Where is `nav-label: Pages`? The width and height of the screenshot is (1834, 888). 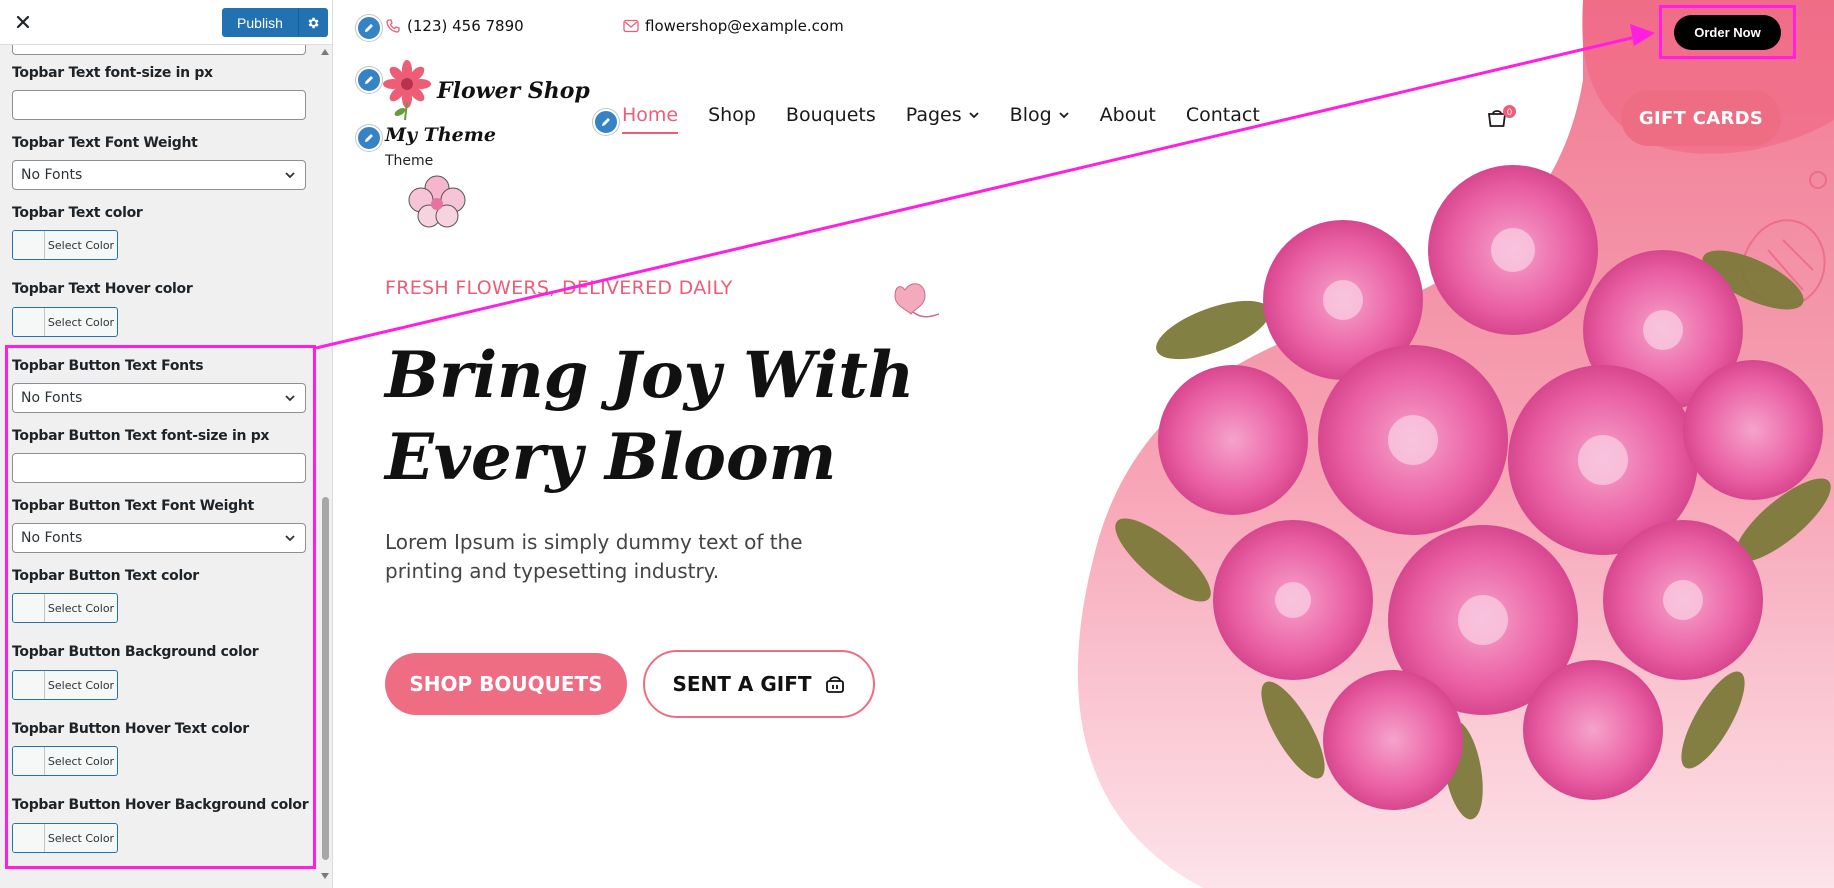 nav-label: Pages is located at coordinates (933, 115).